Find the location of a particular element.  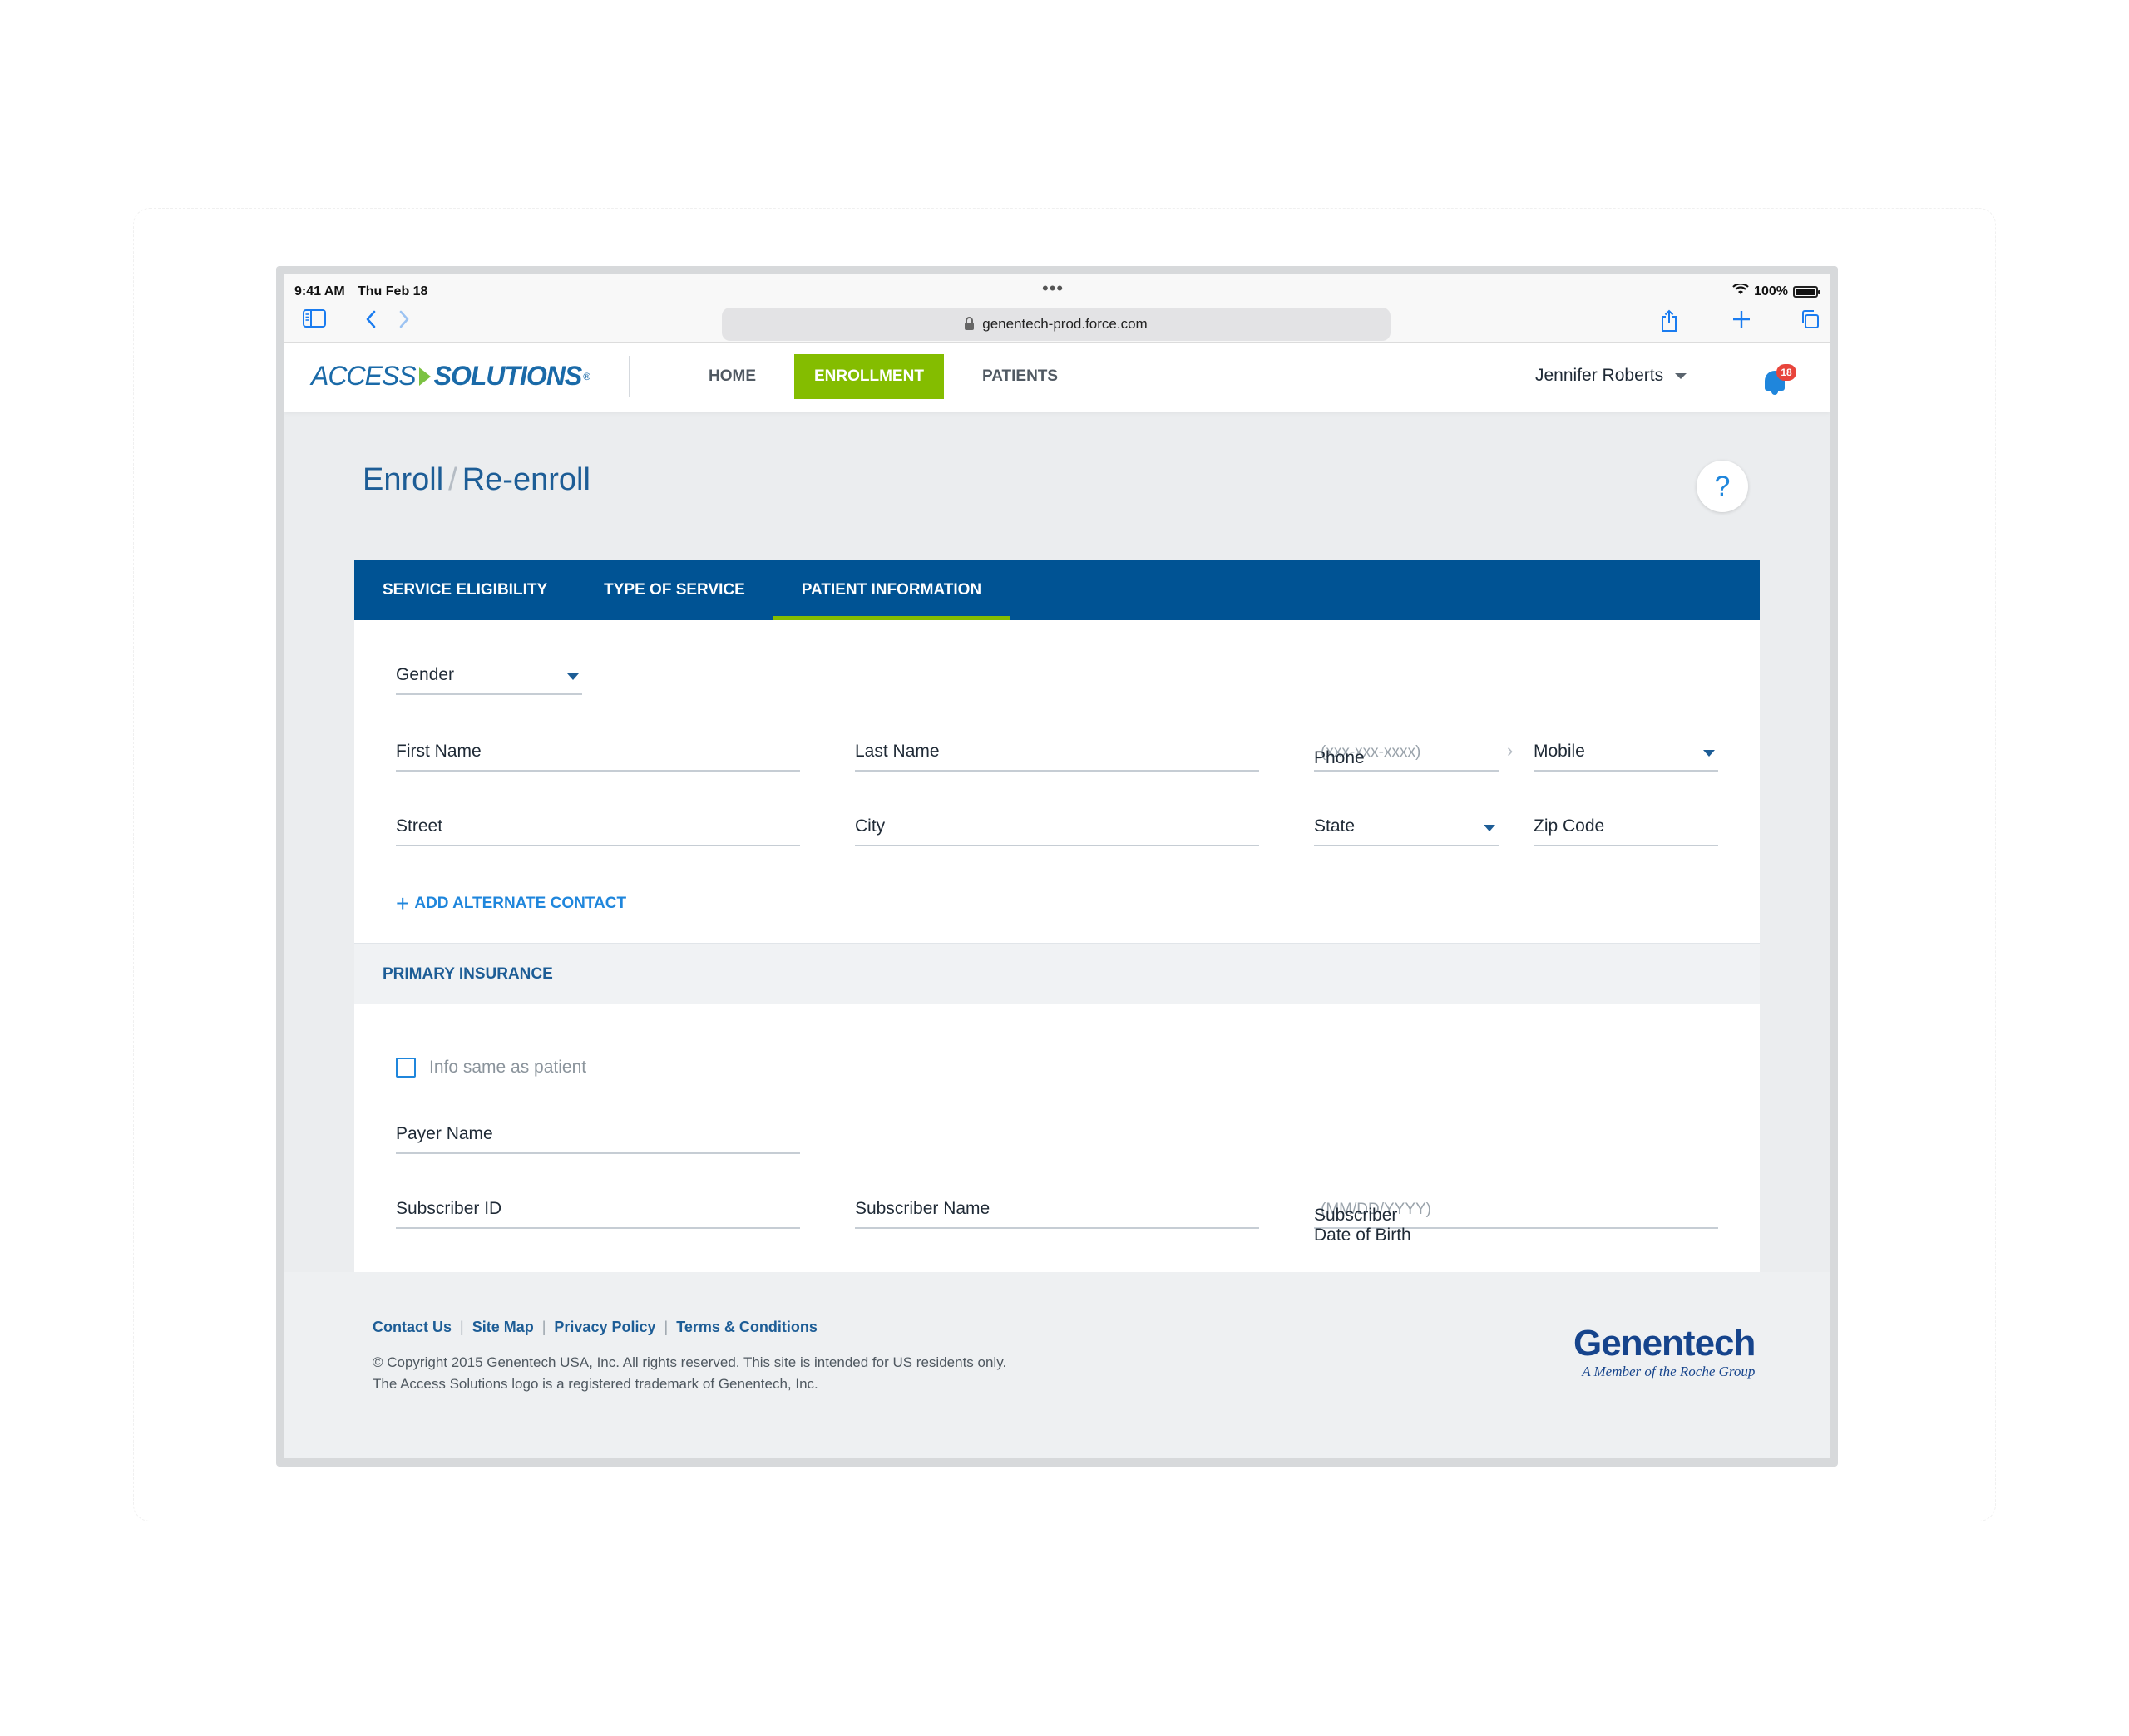

breadcrumb-enroll: Enroll is located at coordinates (403, 480).